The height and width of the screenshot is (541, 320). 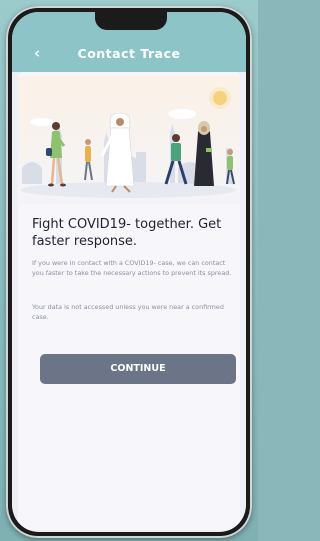 What do you see at coordinates (138, 369) in the screenshot?
I see `continue-button: CONTINUE` at bounding box center [138, 369].